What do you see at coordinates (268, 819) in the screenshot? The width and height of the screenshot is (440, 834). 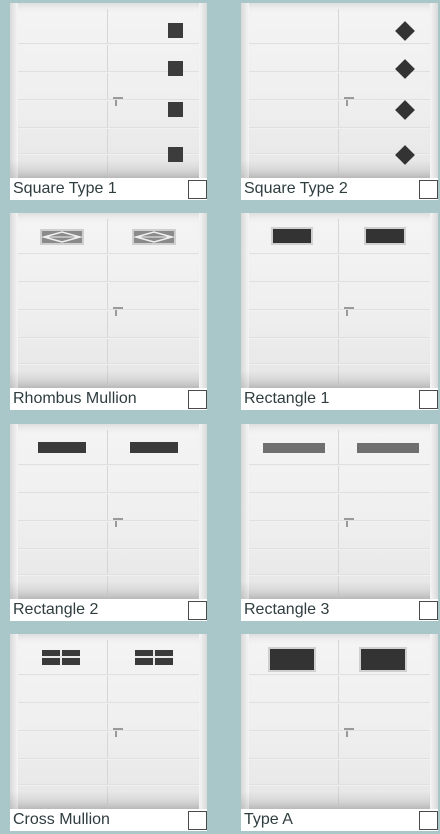 I see `option-label: Type A` at bounding box center [268, 819].